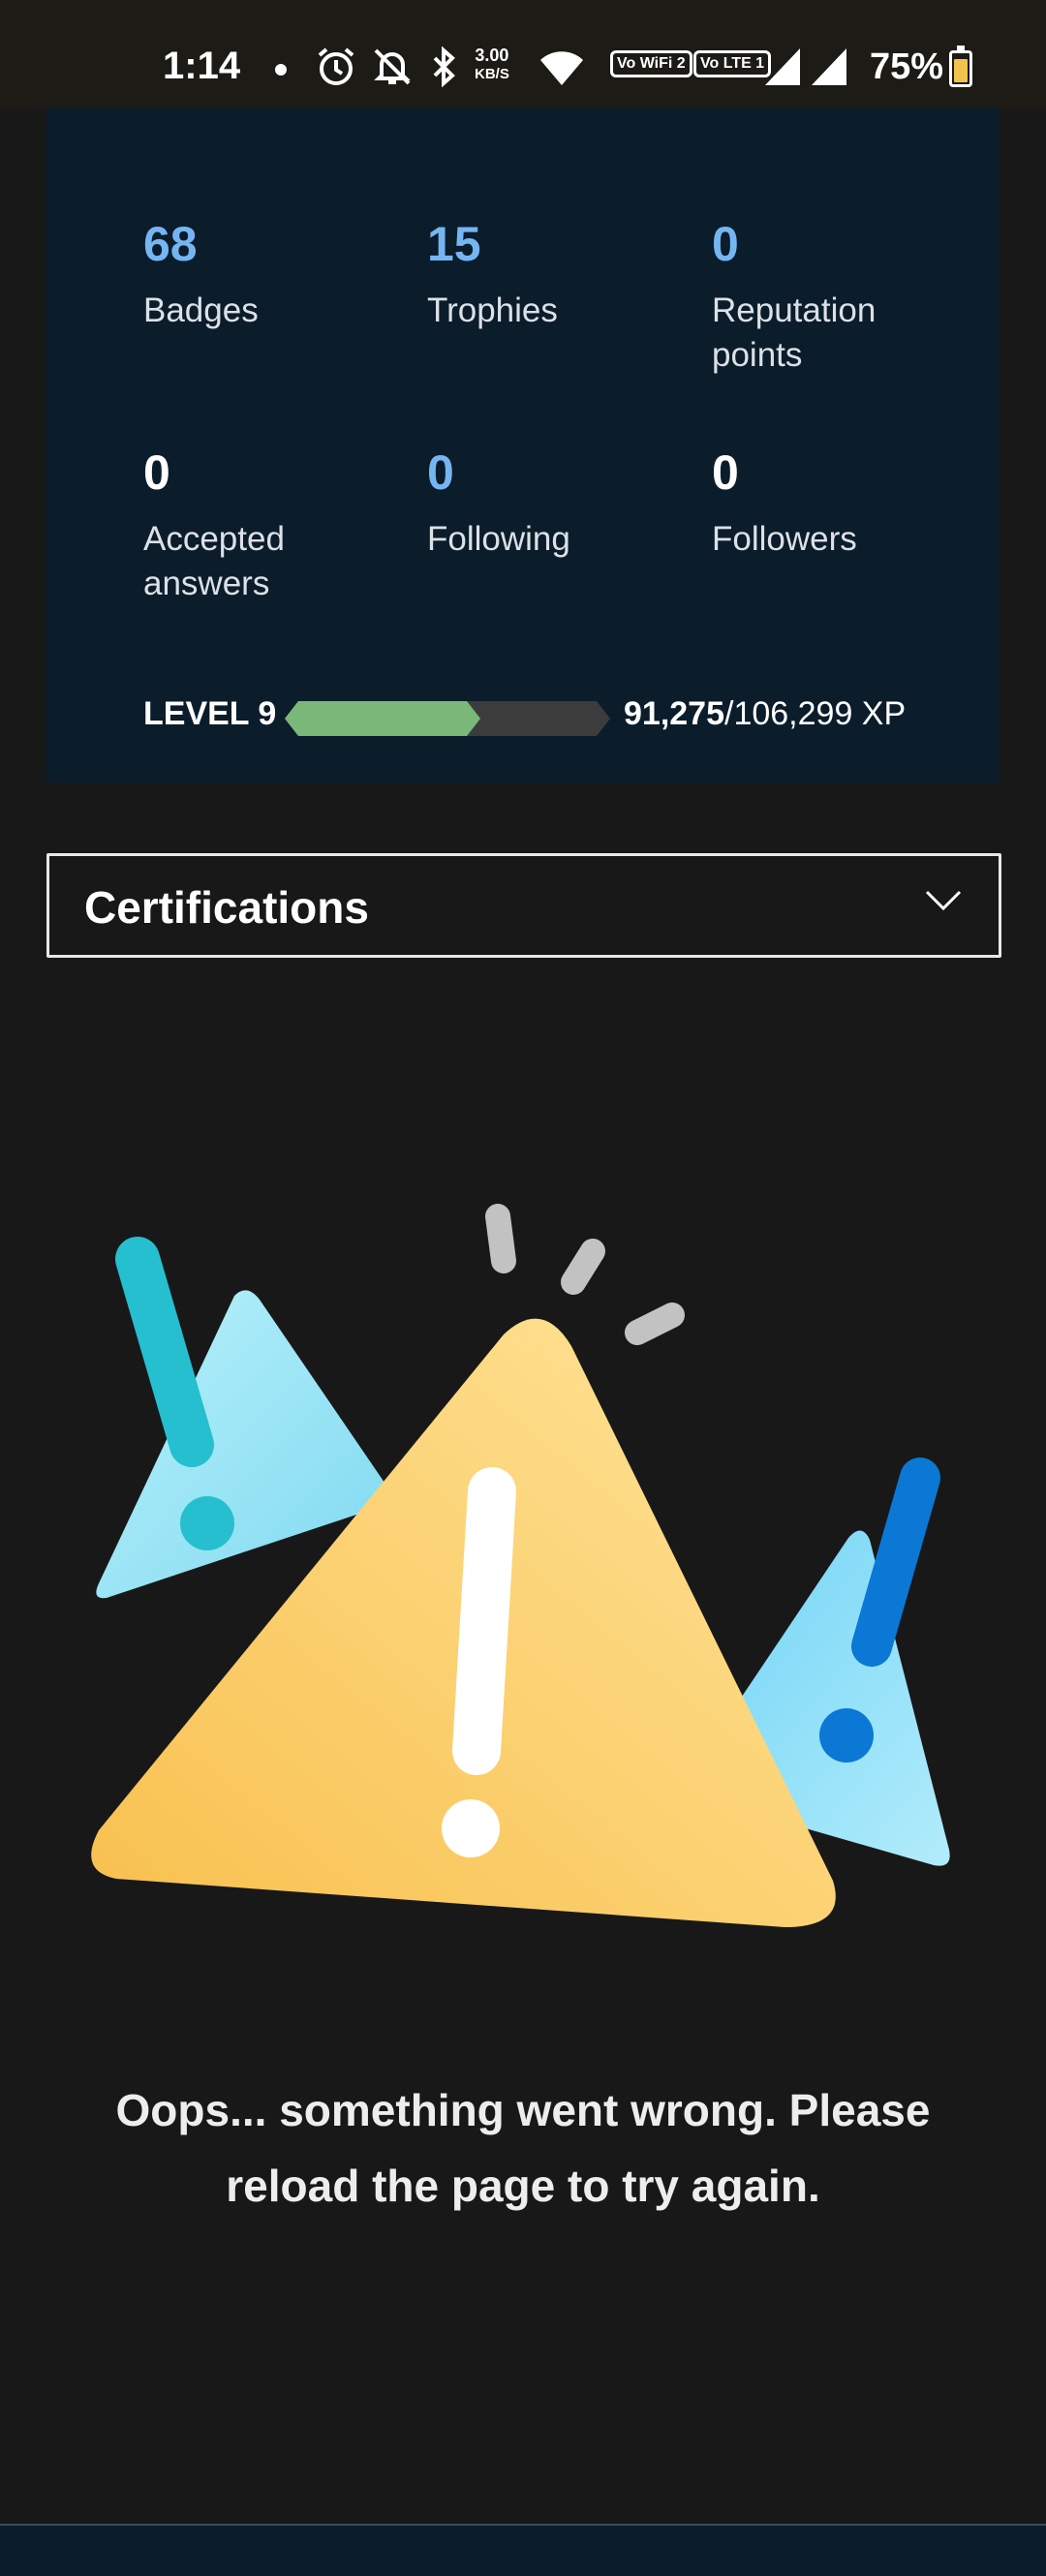 Image resolution: width=1046 pixels, height=2576 pixels. What do you see at coordinates (201, 310) in the screenshot?
I see `stat-label: Badges` at bounding box center [201, 310].